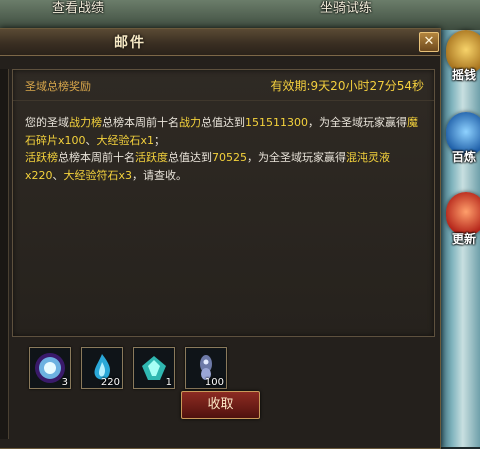 The image size is (480, 449). What do you see at coordinates (220, 42) in the screenshot?
I see `mail-title-bar: 邮件 ✕` at bounding box center [220, 42].